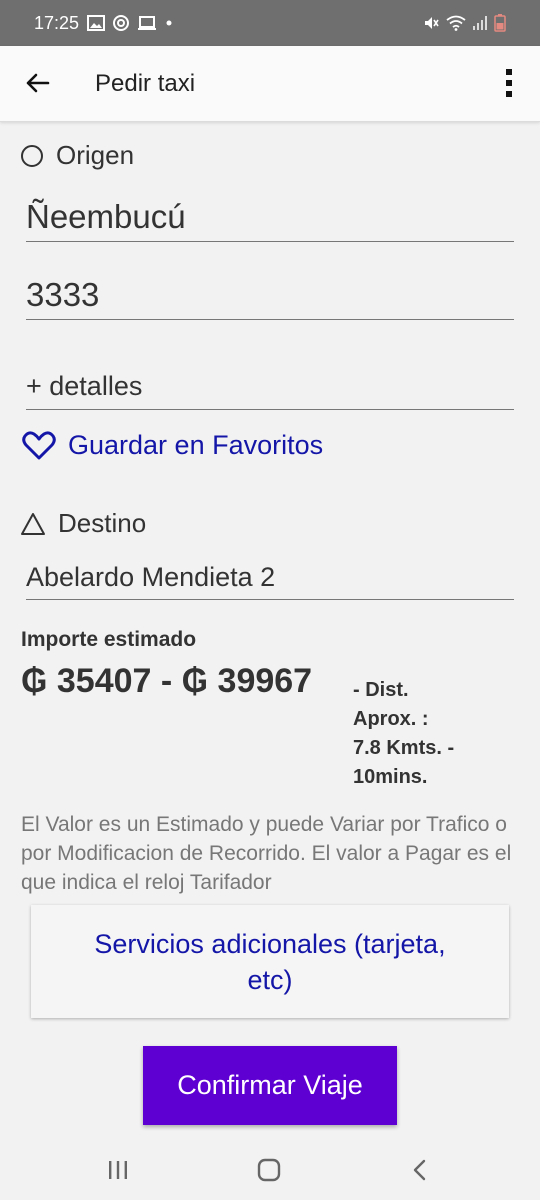  What do you see at coordinates (145, 83) in the screenshot?
I see `page-title: Pedir taxi` at bounding box center [145, 83].